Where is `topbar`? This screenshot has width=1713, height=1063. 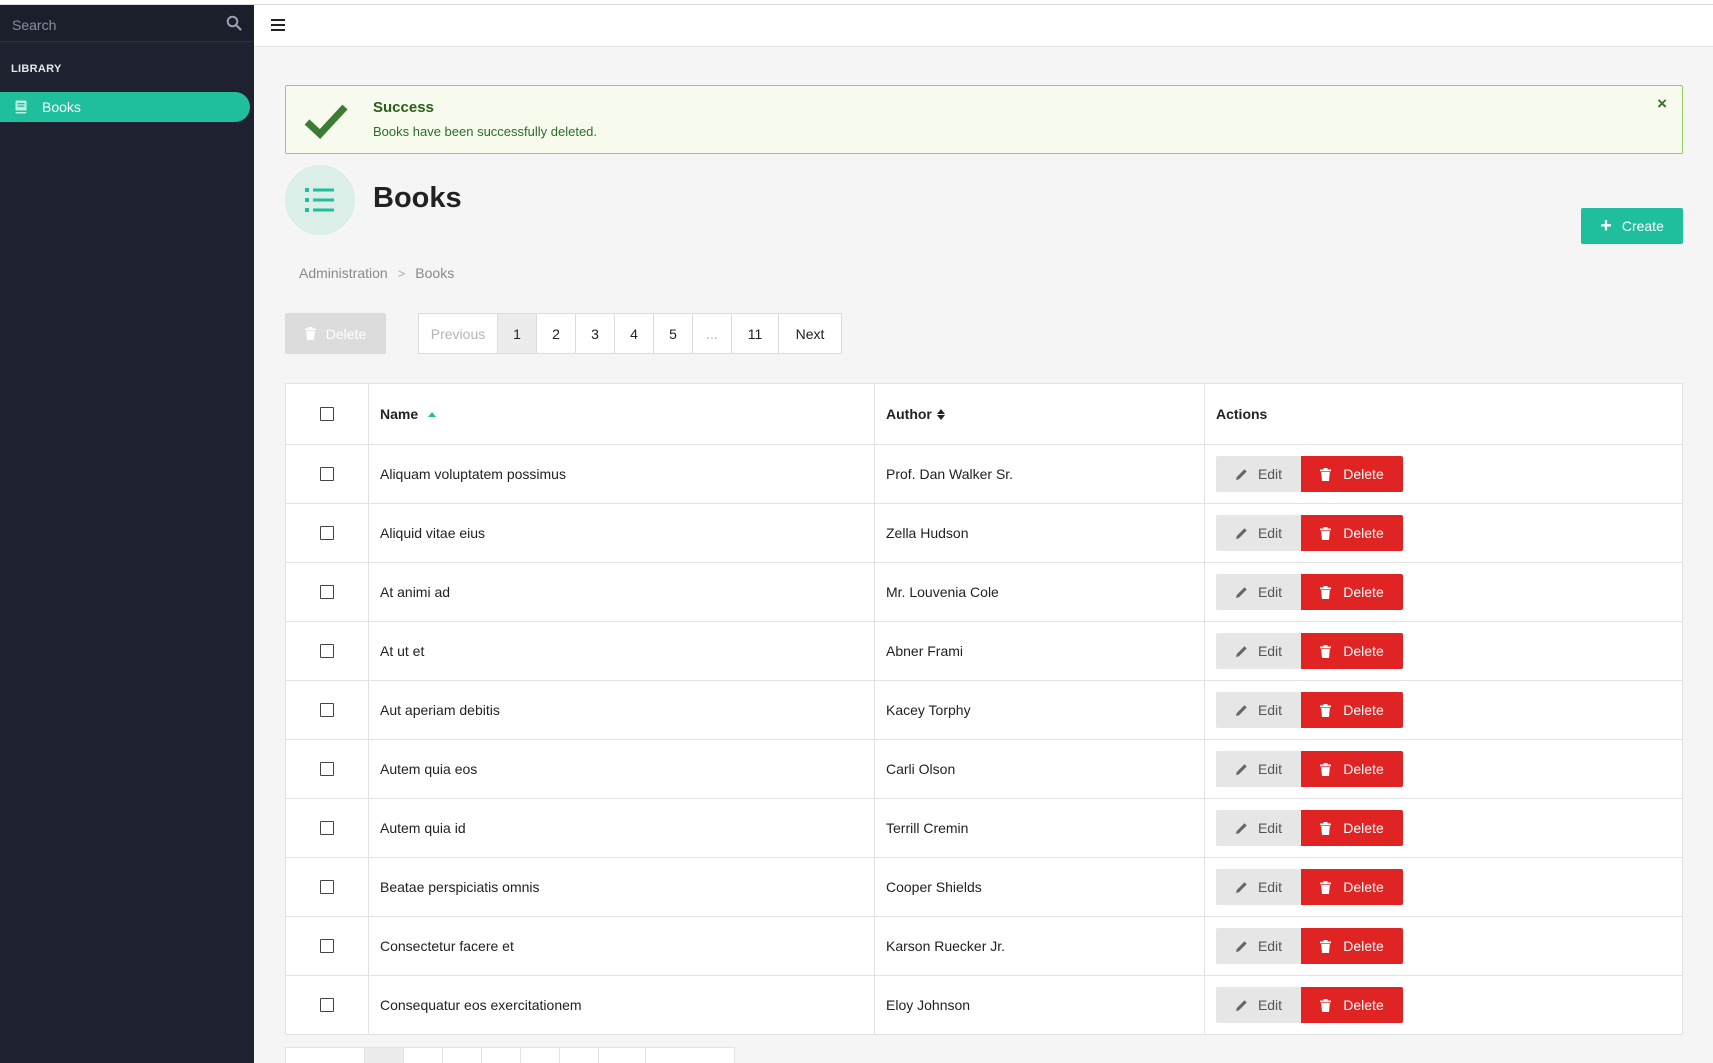
topbar is located at coordinates (983, 26).